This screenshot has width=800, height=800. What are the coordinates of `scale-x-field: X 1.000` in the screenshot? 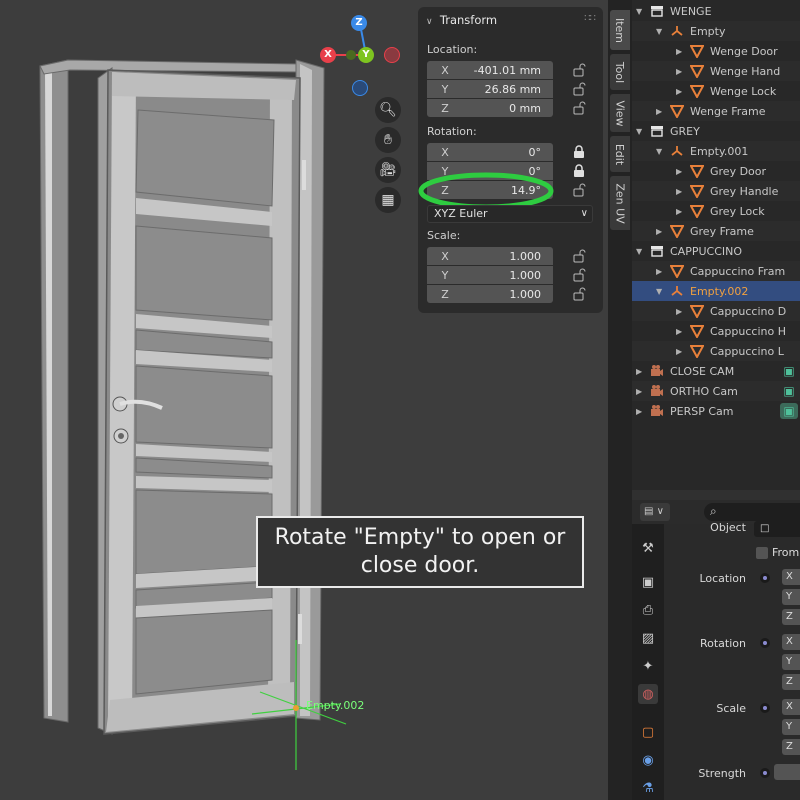 It's located at (490, 256).